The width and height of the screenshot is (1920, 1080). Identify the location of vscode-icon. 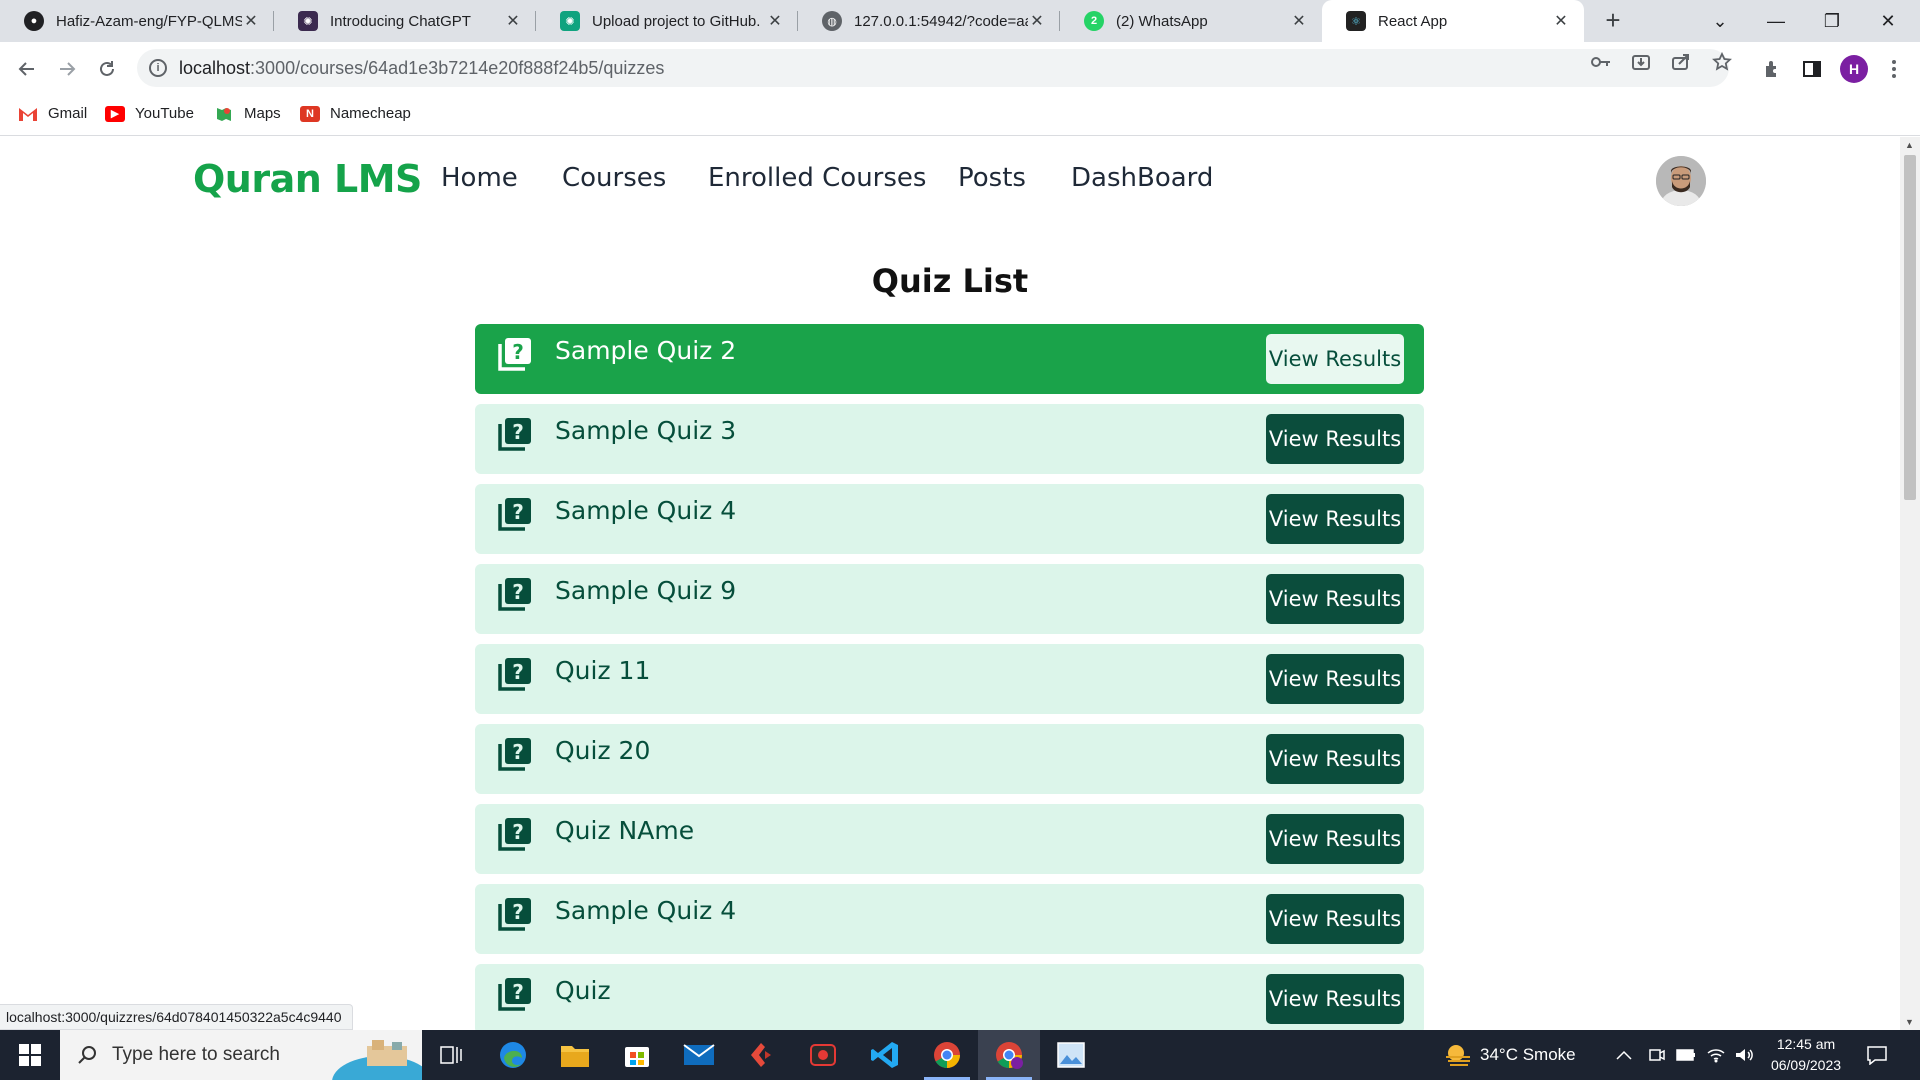
(885, 1055).